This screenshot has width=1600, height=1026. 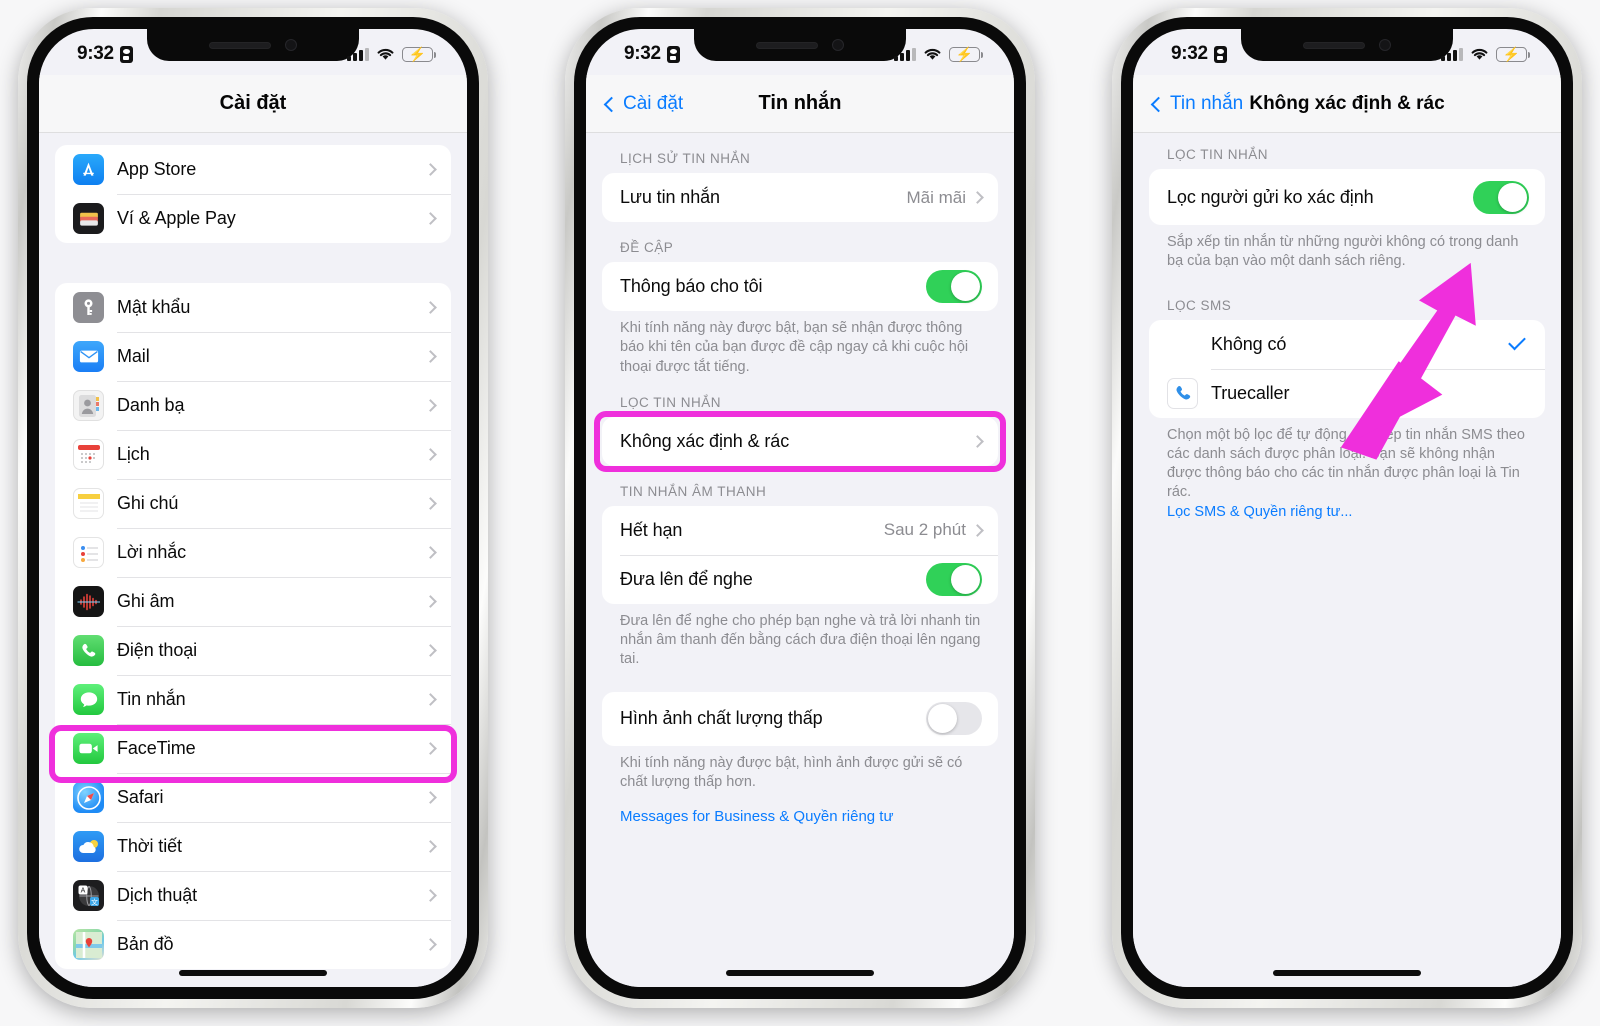 What do you see at coordinates (140, 797) in the screenshot?
I see `settings-row-label: Safari` at bounding box center [140, 797].